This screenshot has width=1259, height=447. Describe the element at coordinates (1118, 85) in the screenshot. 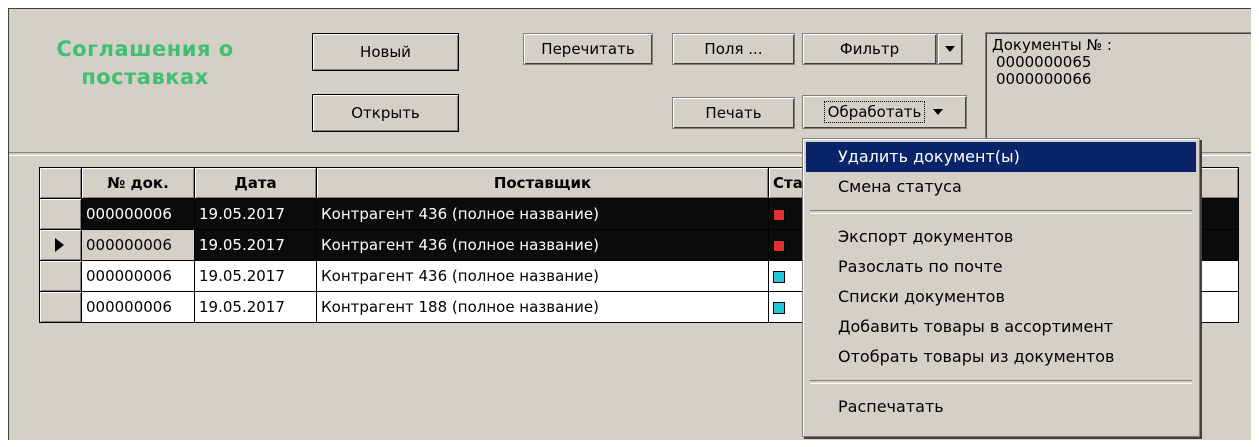

I see `documents-panel: Документы № : 0000000065 0000000066` at that location.